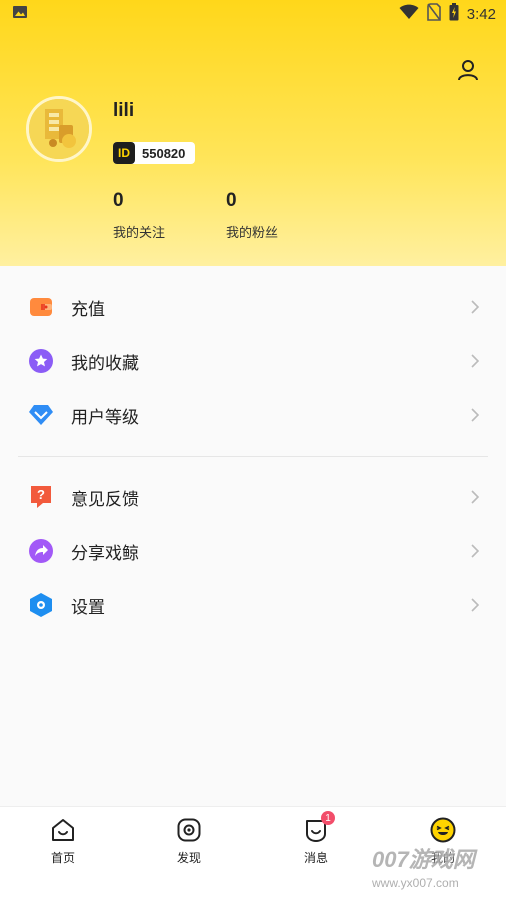 The width and height of the screenshot is (506, 900). What do you see at coordinates (20, 14) in the screenshot?
I see `gallery-icon` at bounding box center [20, 14].